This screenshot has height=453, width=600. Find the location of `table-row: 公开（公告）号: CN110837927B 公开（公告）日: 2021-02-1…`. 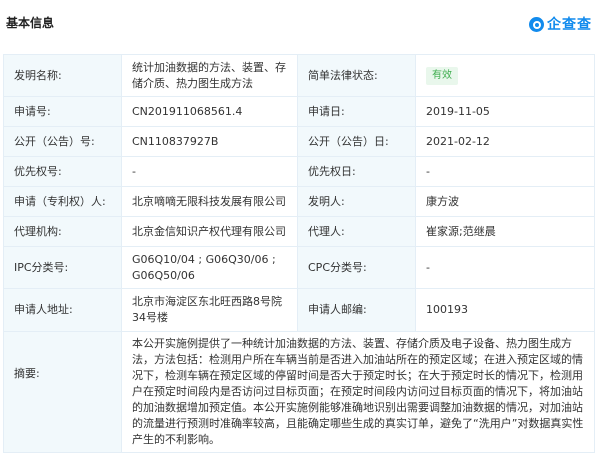

table-row: 公开（公告）号: CN110837927B 公开（公告）日: 2021-02-1… is located at coordinates (299, 141).